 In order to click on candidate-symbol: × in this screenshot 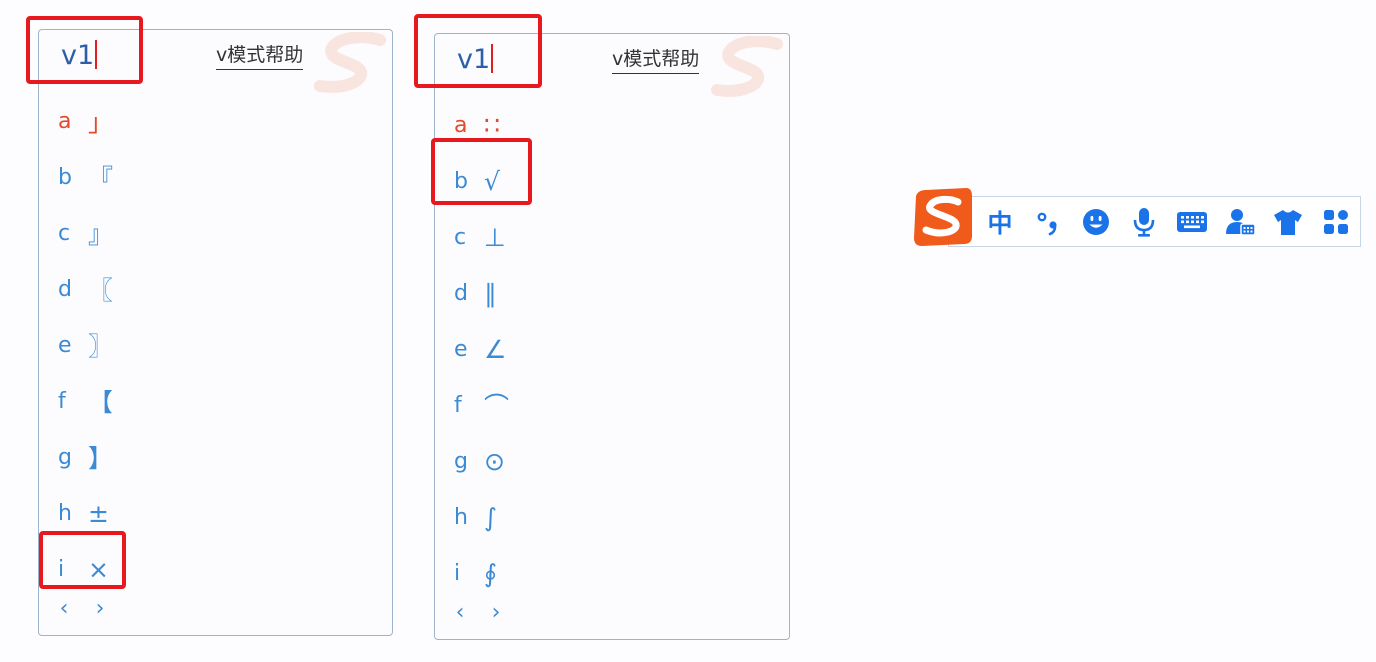, I will do `click(98, 569)`.